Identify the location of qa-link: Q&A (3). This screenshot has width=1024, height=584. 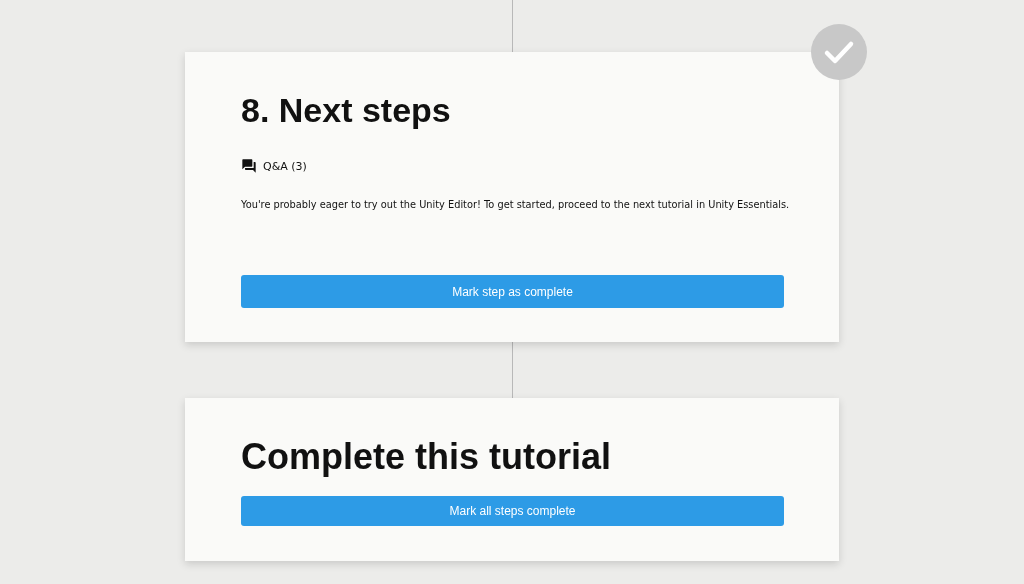
(285, 166).